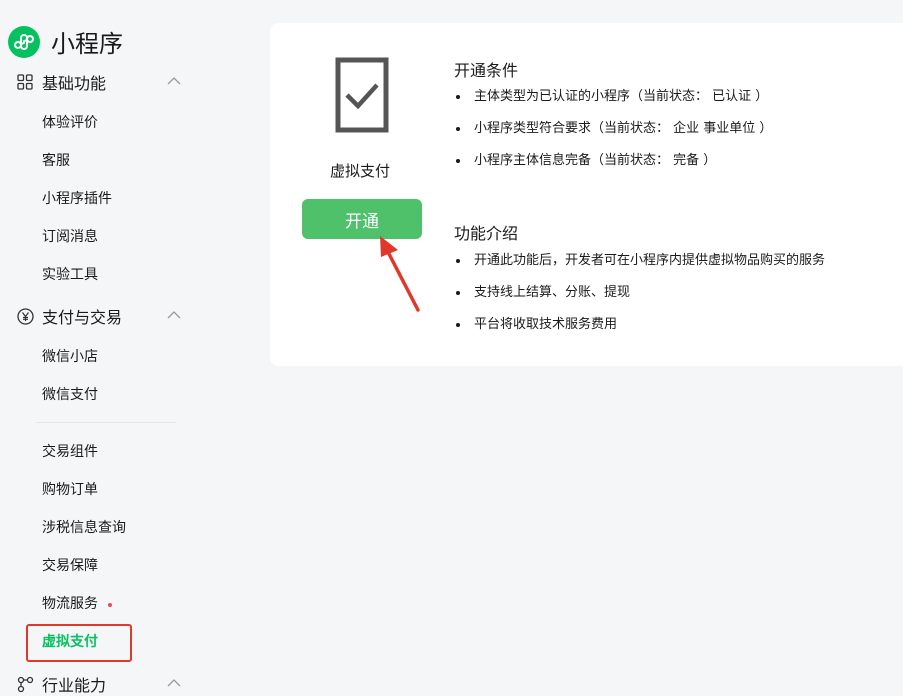 The height and width of the screenshot is (696, 903). I want to click on nav-group-label: 行业能力, so click(74, 685).